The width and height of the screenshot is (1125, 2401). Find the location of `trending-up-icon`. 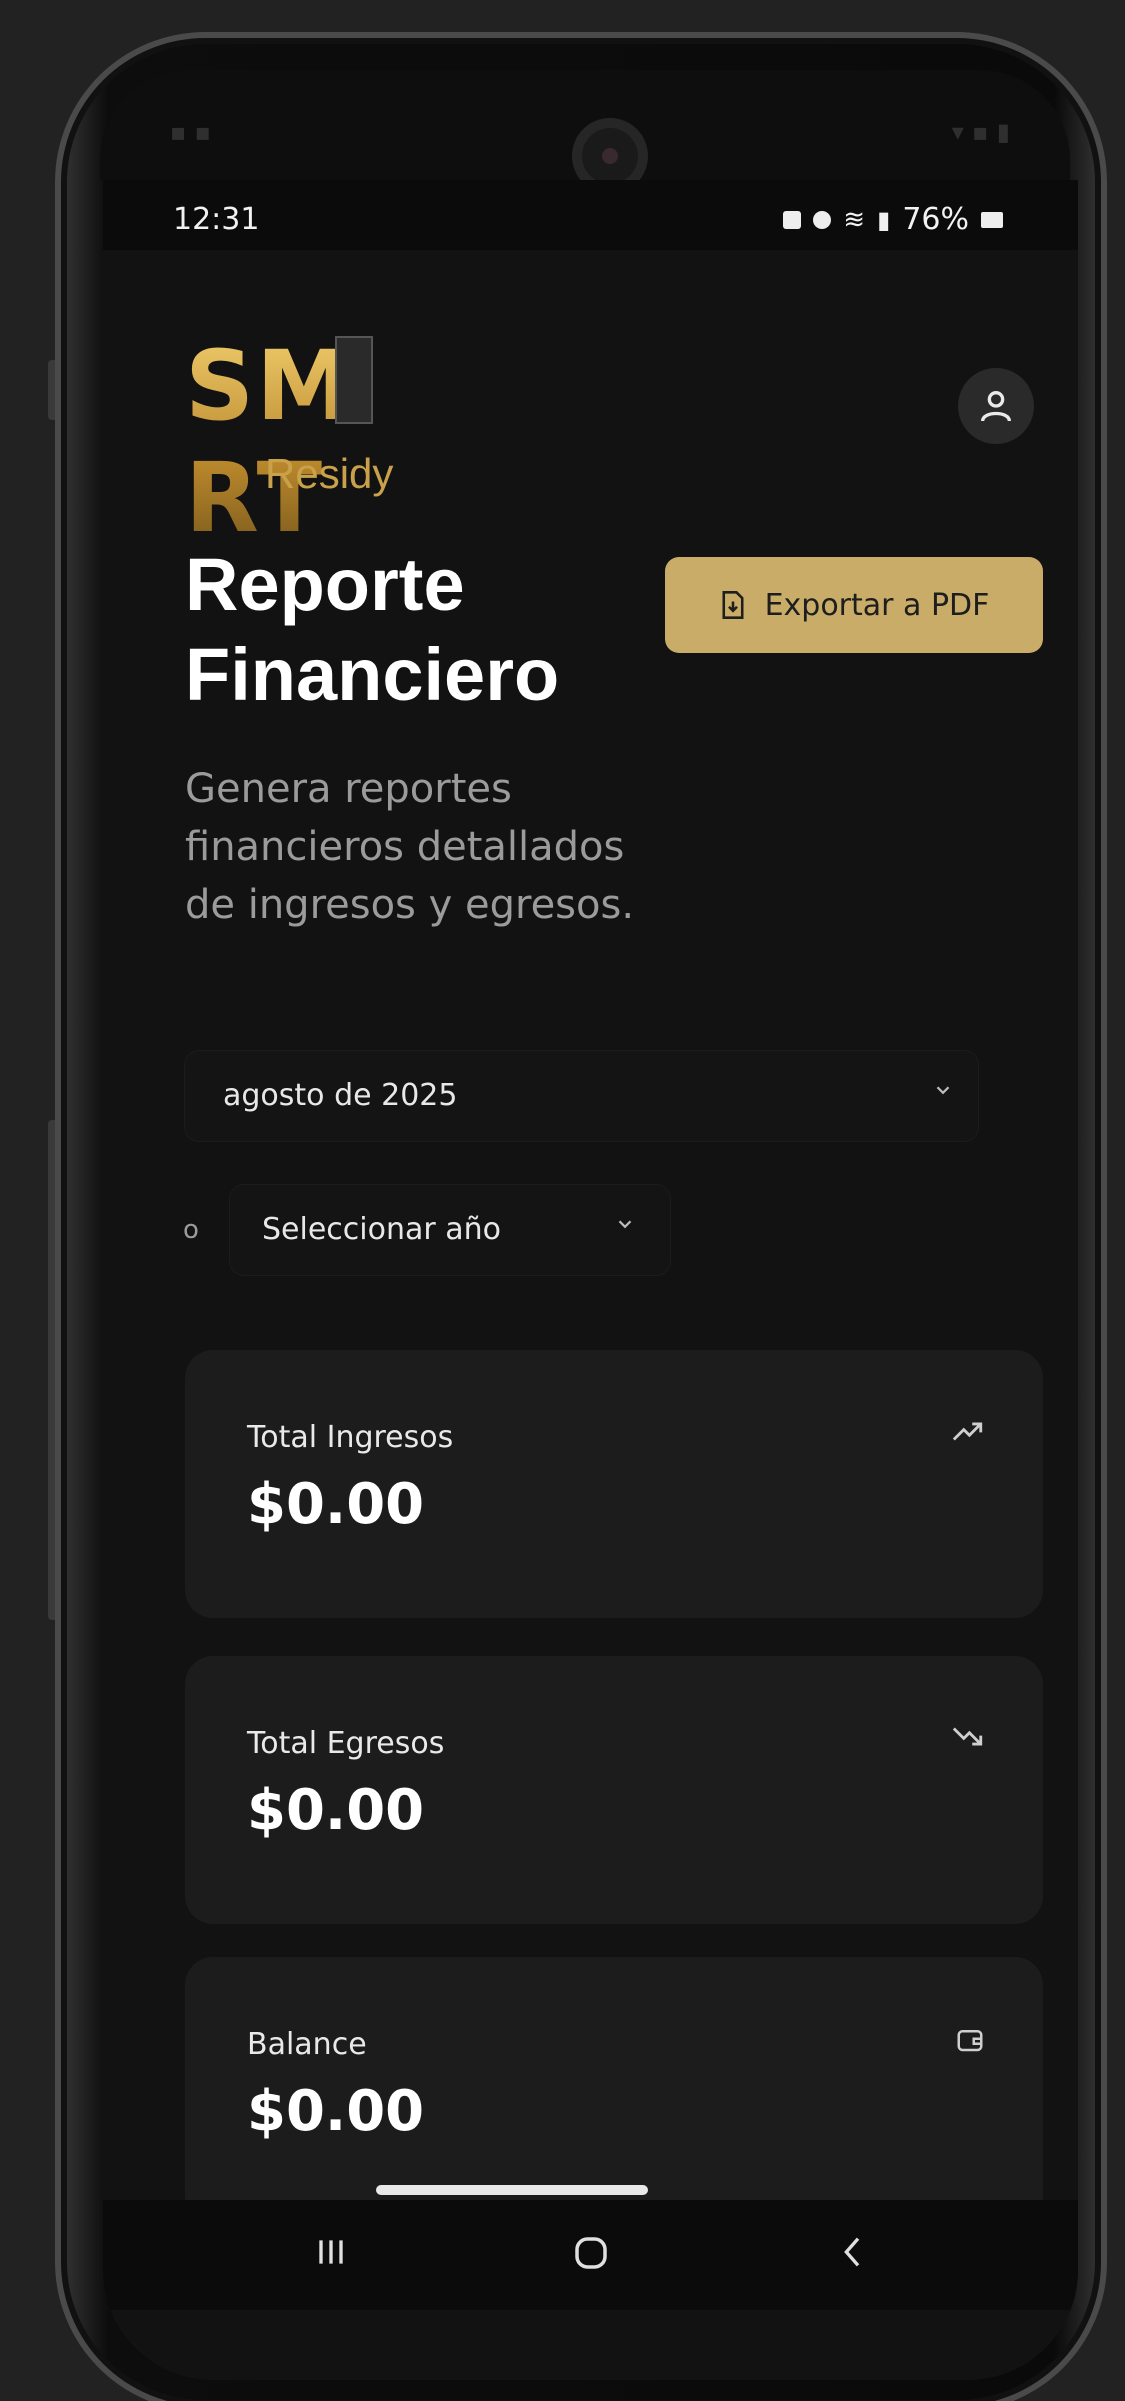

trending-up-icon is located at coordinates (967, 1431).